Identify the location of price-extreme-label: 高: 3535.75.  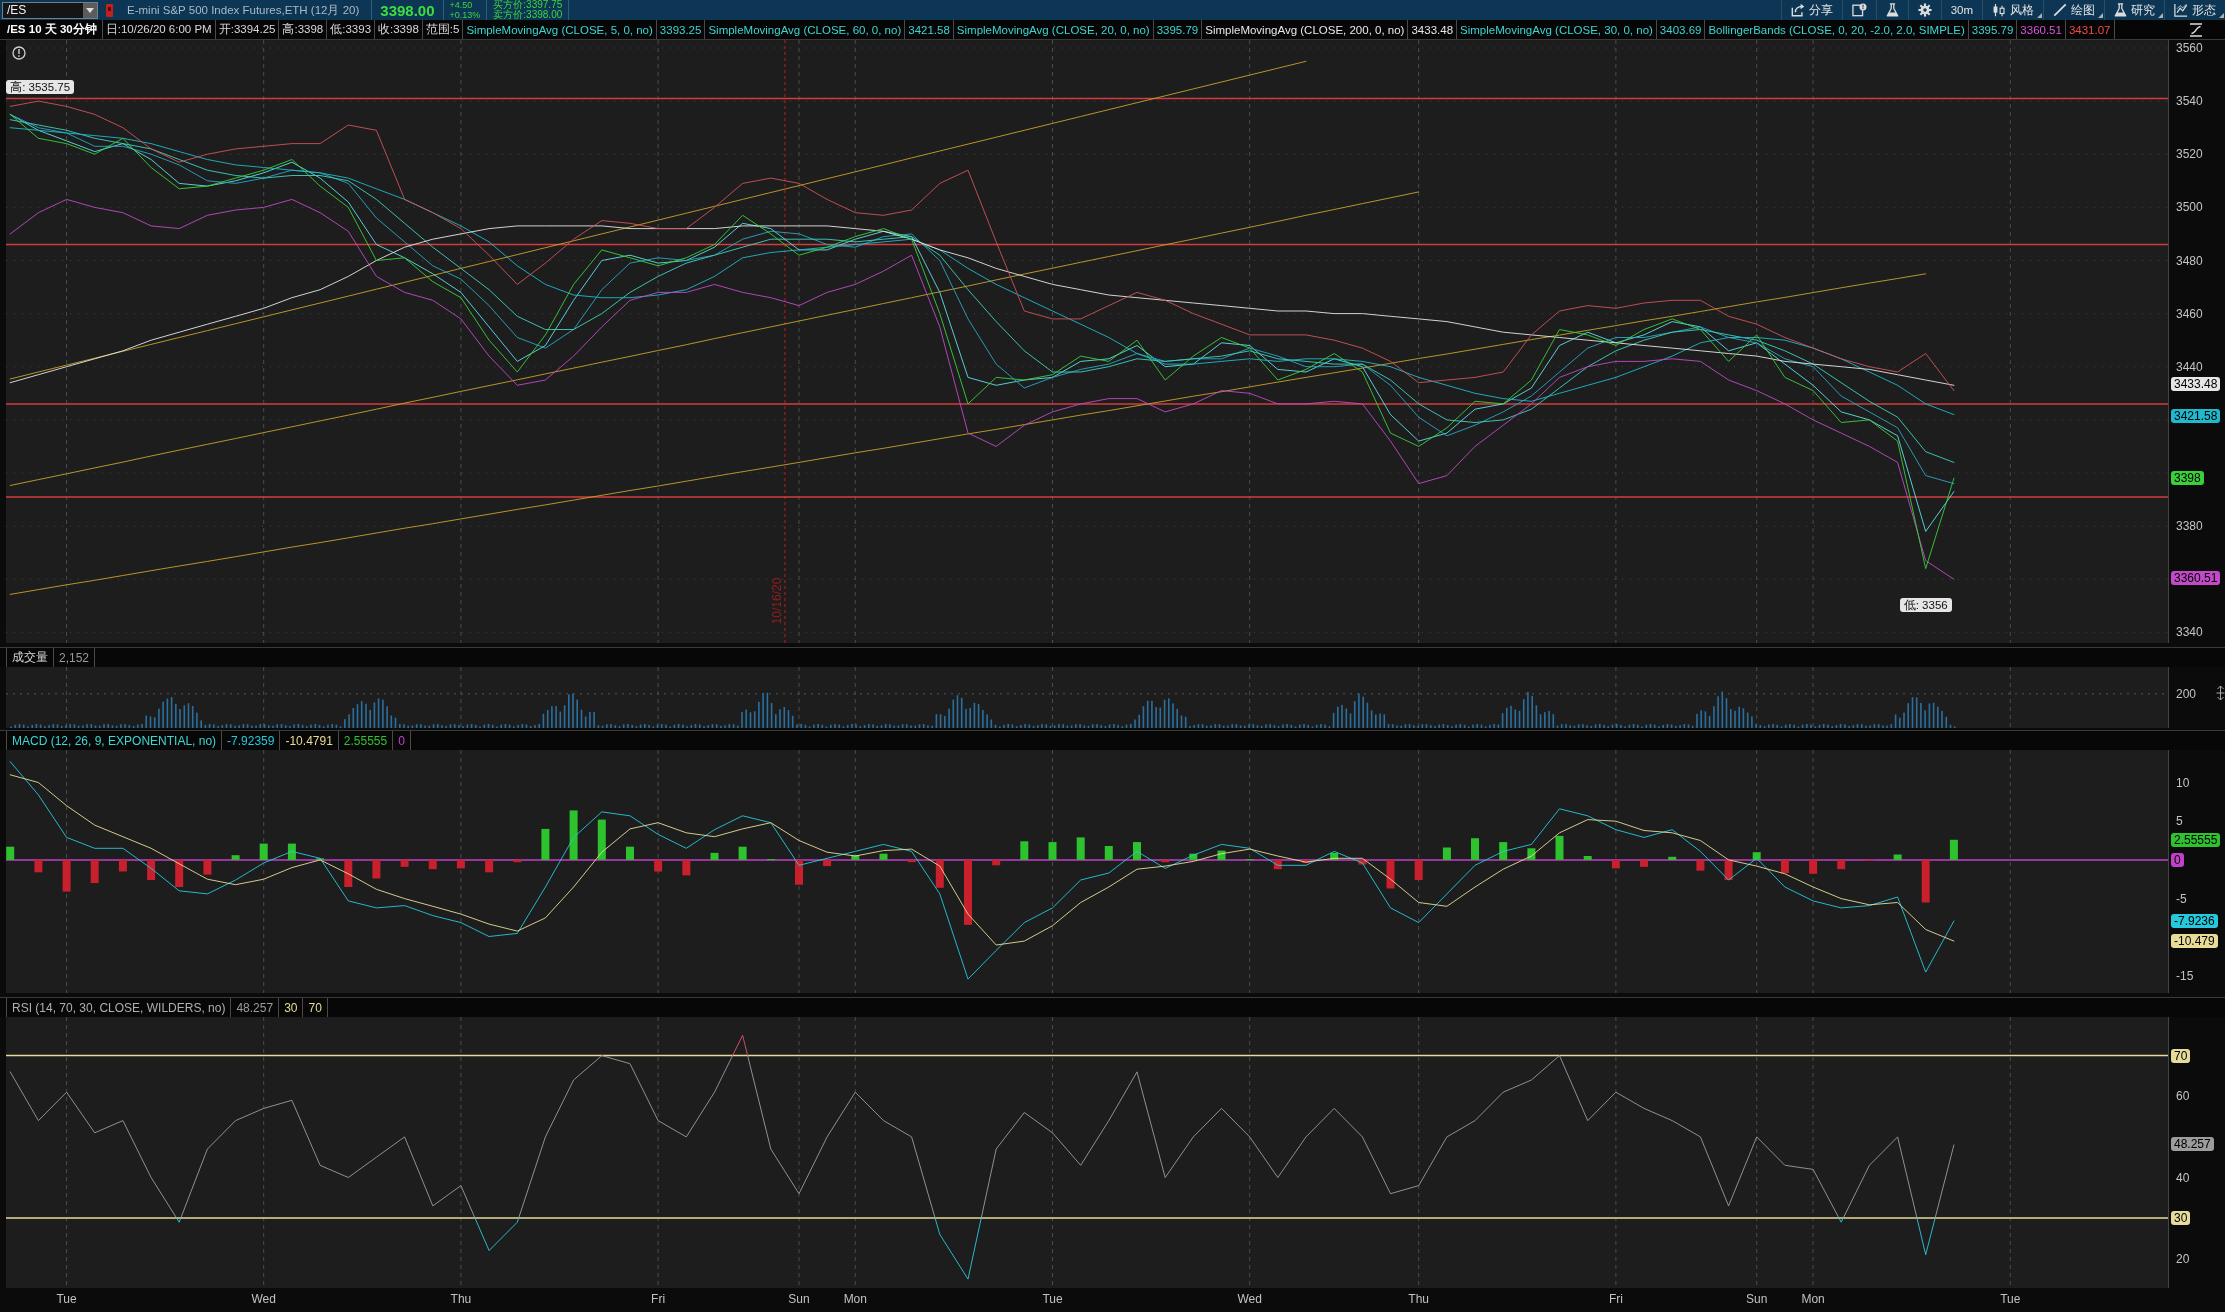
(40, 87).